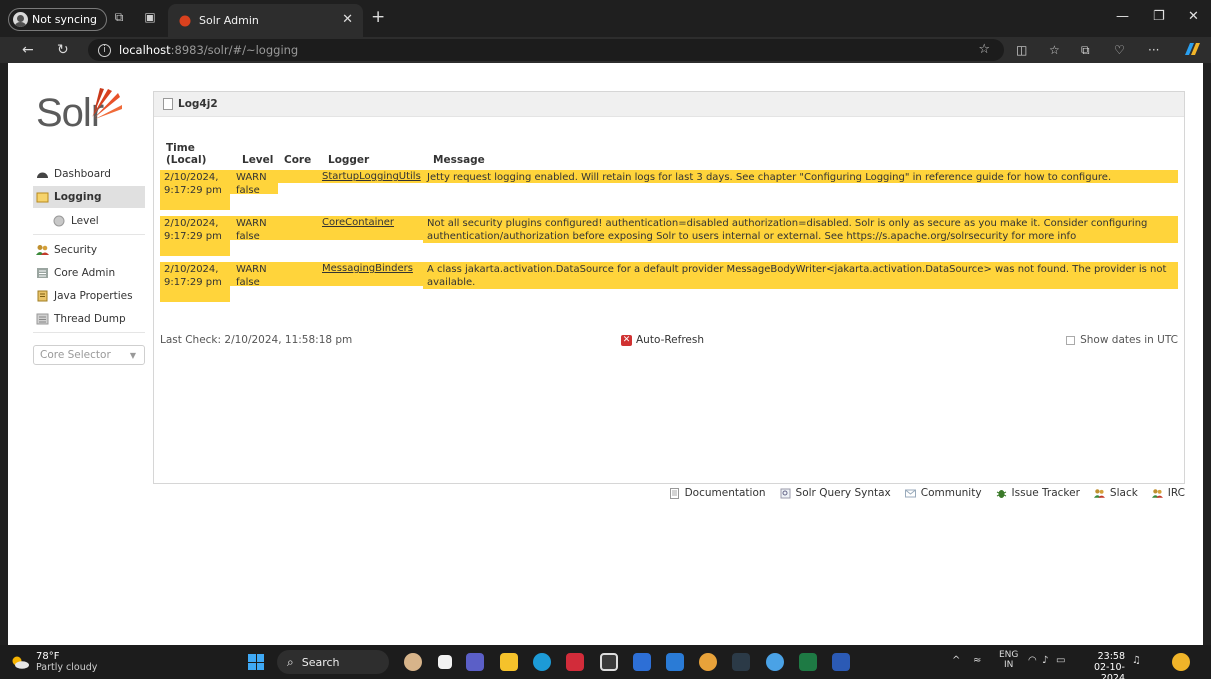 The width and height of the screenshot is (1211, 679). Describe the element at coordinates (841, 662) in the screenshot. I see `word-icon` at that location.